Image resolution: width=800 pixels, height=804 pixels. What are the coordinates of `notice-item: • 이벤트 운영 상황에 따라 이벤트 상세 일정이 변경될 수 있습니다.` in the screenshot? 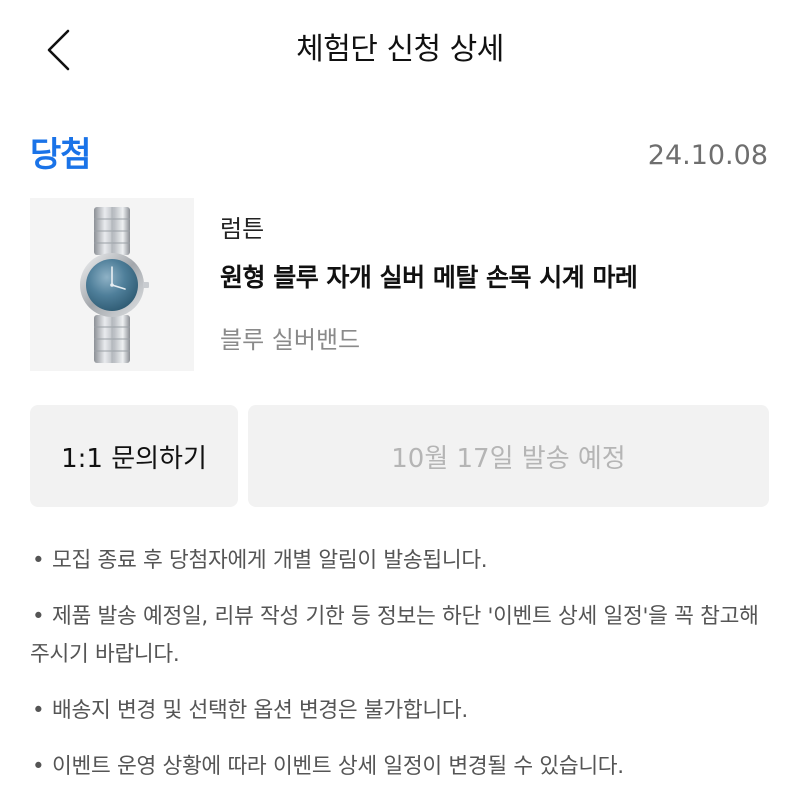 It's located at (400, 767).